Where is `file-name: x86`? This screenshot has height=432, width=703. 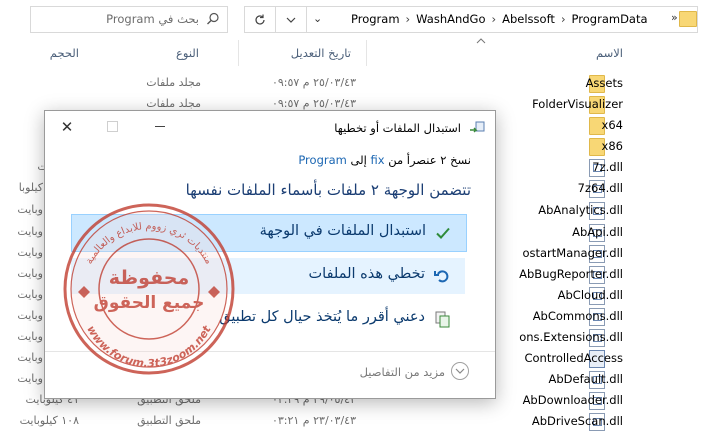 file-name: x86 is located at coordinates (612, 146).